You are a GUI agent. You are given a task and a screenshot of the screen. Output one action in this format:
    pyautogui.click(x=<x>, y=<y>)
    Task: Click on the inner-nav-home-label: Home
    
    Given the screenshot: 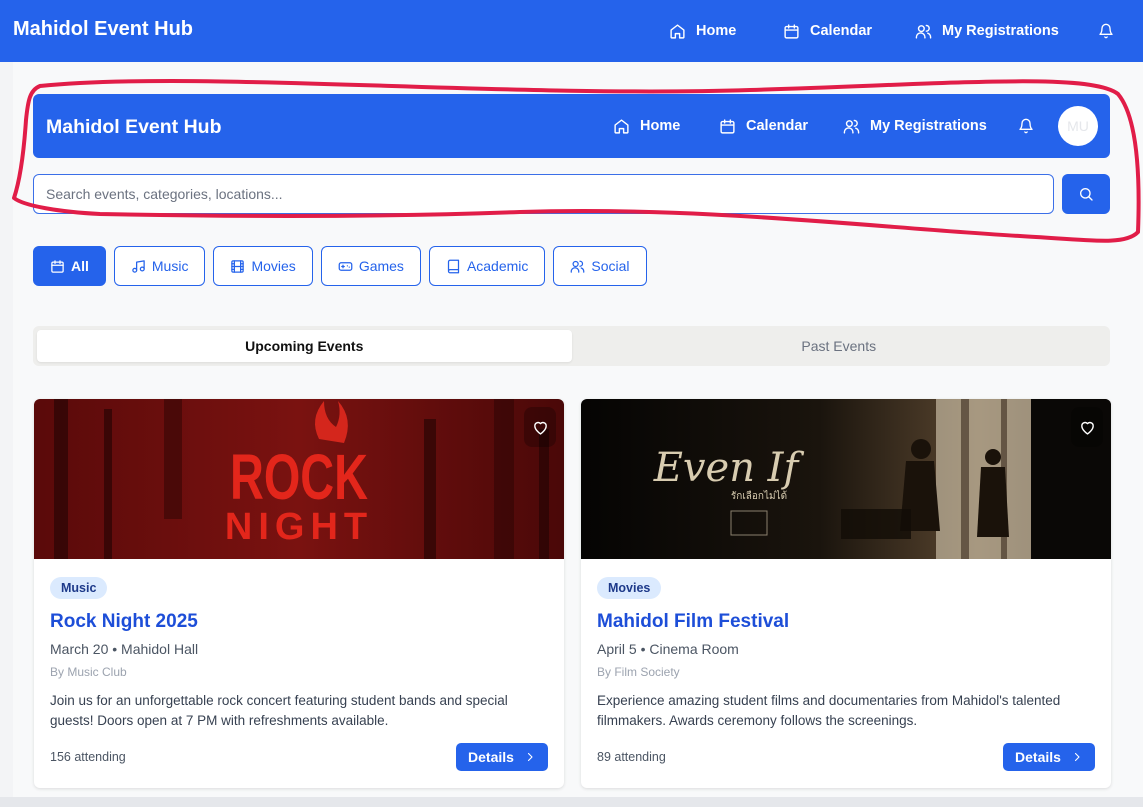 What is the action you would take?
    pyautogui.click(x=660, y=126)
    